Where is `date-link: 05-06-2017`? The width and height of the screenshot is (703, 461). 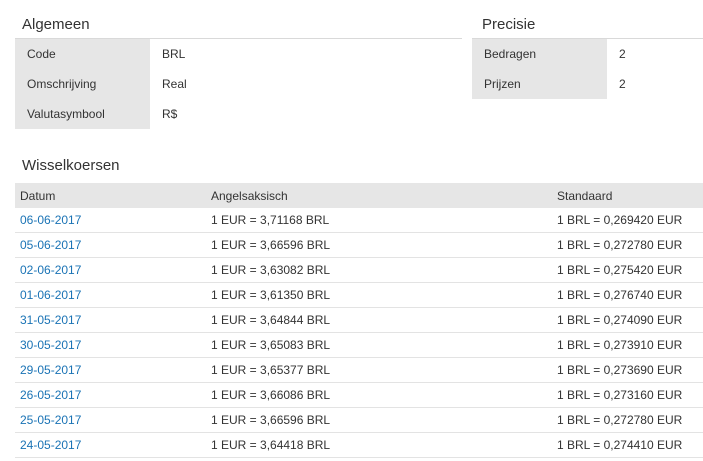 date-link: 05-06-2017 is located at coordinates (50, 245).